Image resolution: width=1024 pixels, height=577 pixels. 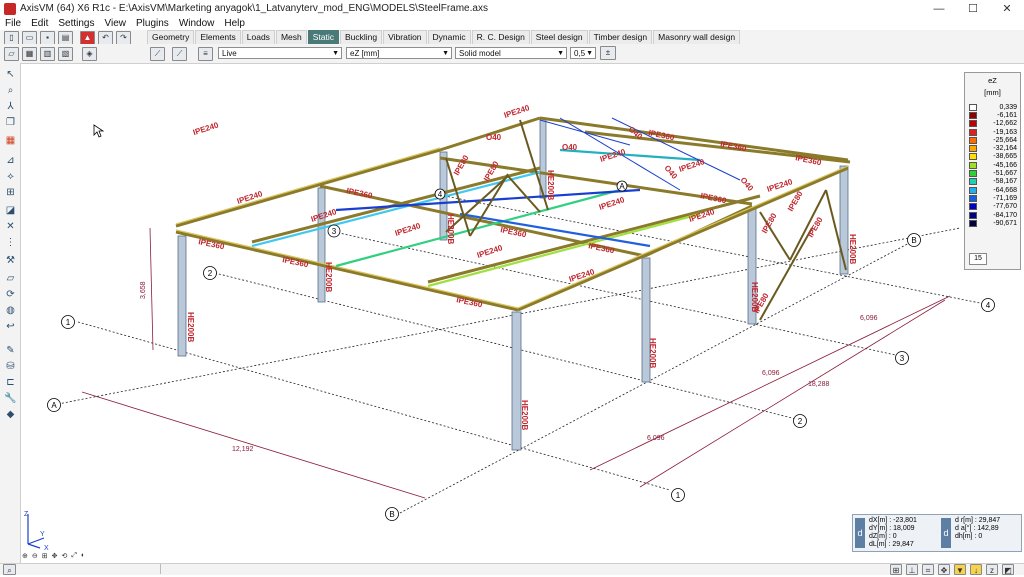 I want to click on legend-swatch, so click(x=973, y=157).